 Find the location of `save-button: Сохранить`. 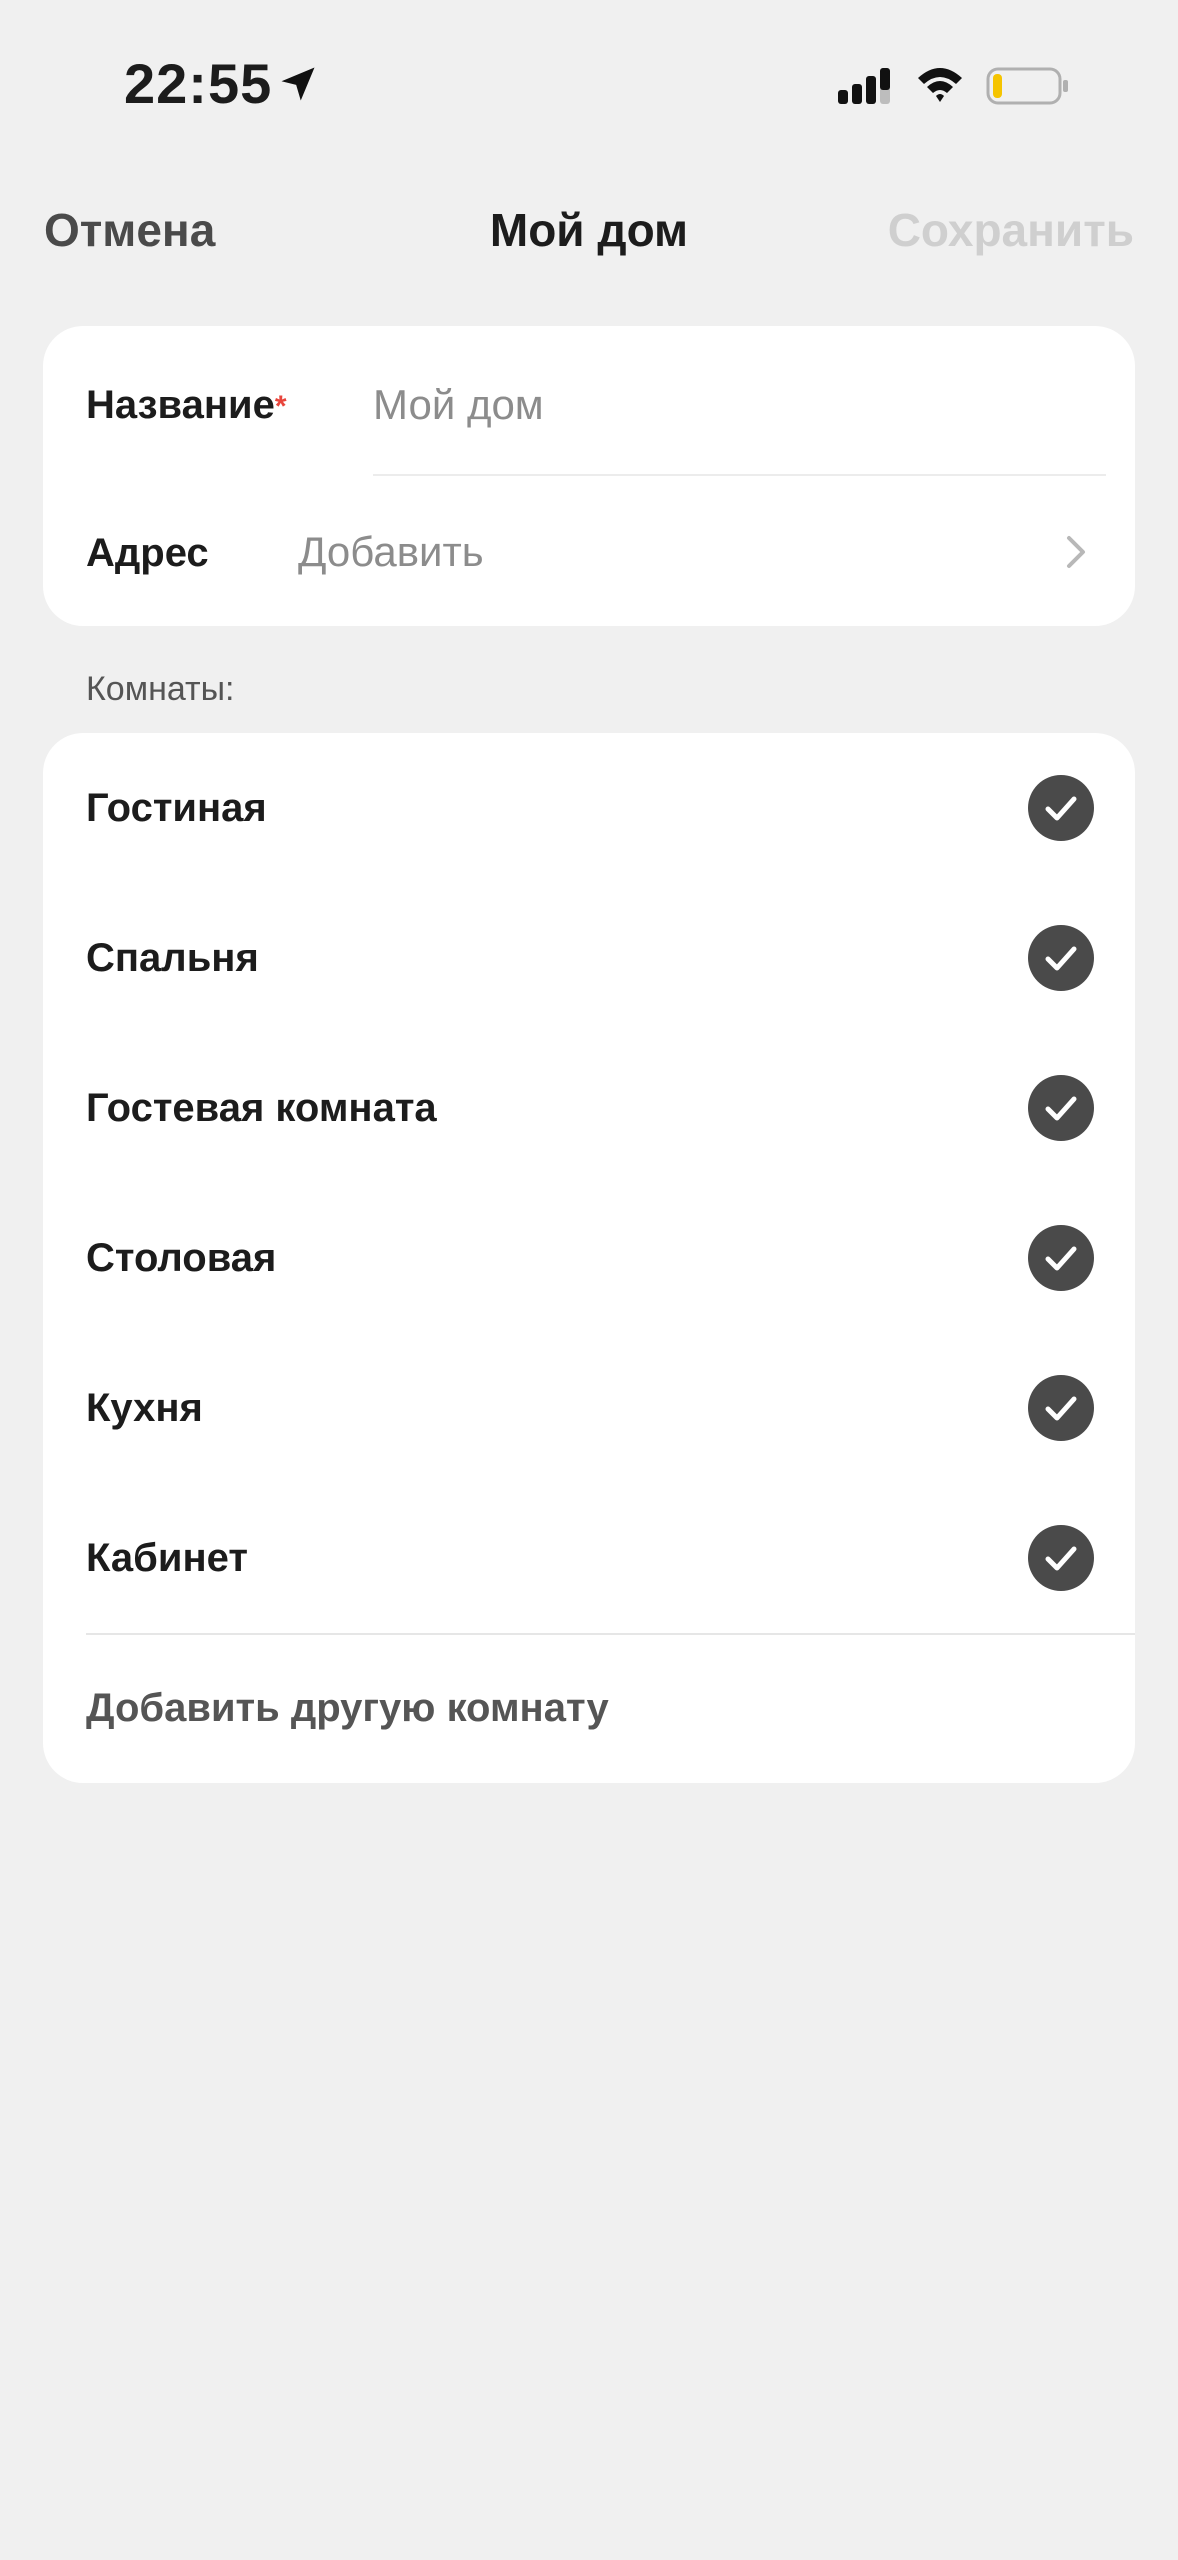

save-button: Сохранить is located at coordinates (1011, 230).